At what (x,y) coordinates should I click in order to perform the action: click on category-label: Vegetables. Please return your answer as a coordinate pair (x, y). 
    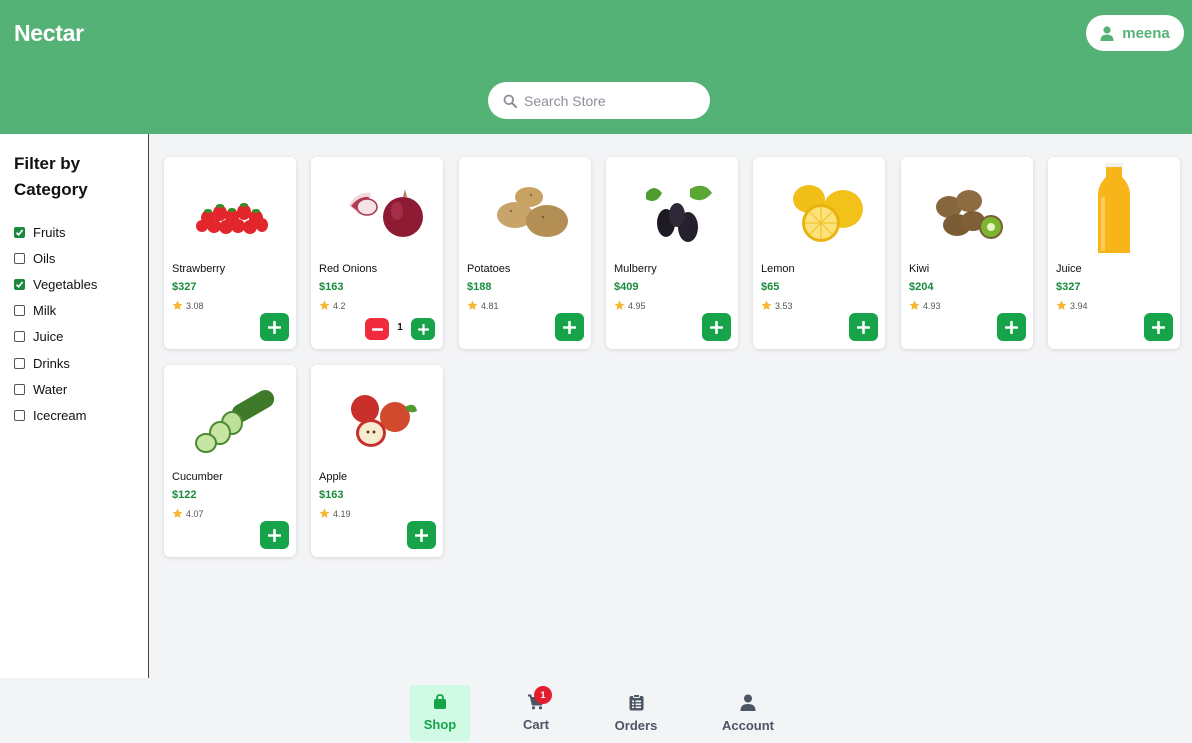
    Looking at the image, I should click on (65, 284).